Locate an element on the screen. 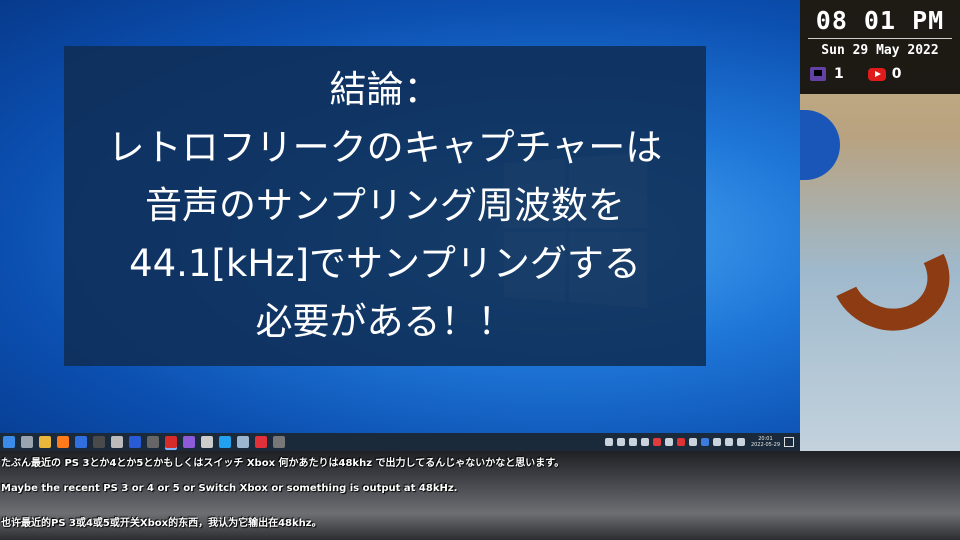 The height and width of the screenshot is (540, 960). taskbar-clock-date: 2022-05-29 is located at coordinates (765, 445).